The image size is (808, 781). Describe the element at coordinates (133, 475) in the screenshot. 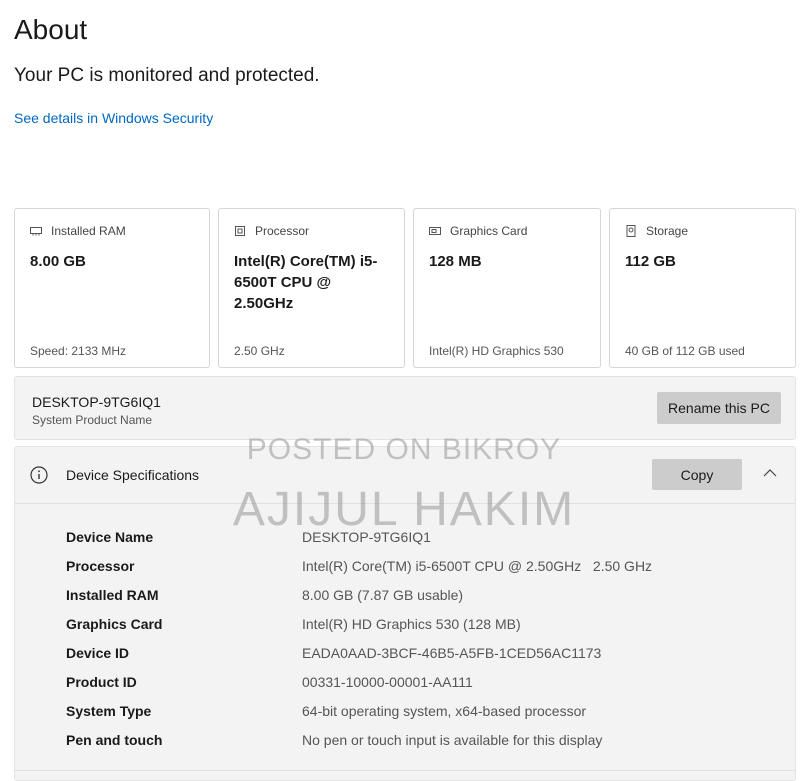

I see `device-specifications-title: Device Specifications` at that location.